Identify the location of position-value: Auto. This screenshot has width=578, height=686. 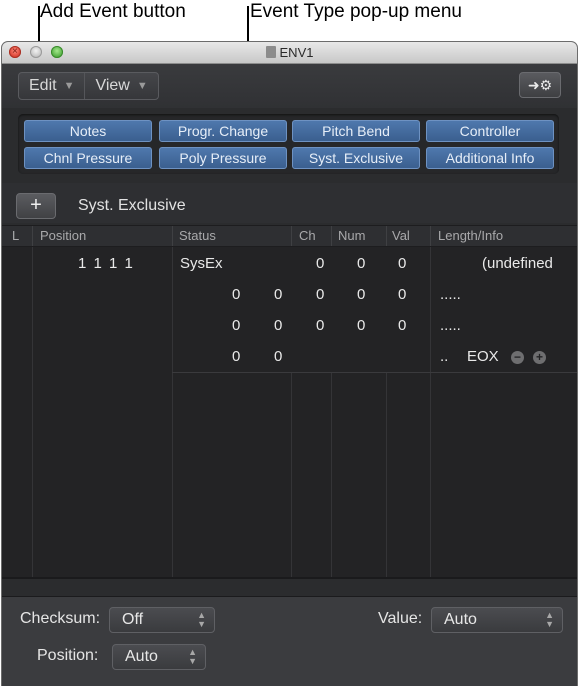
(141, 656).